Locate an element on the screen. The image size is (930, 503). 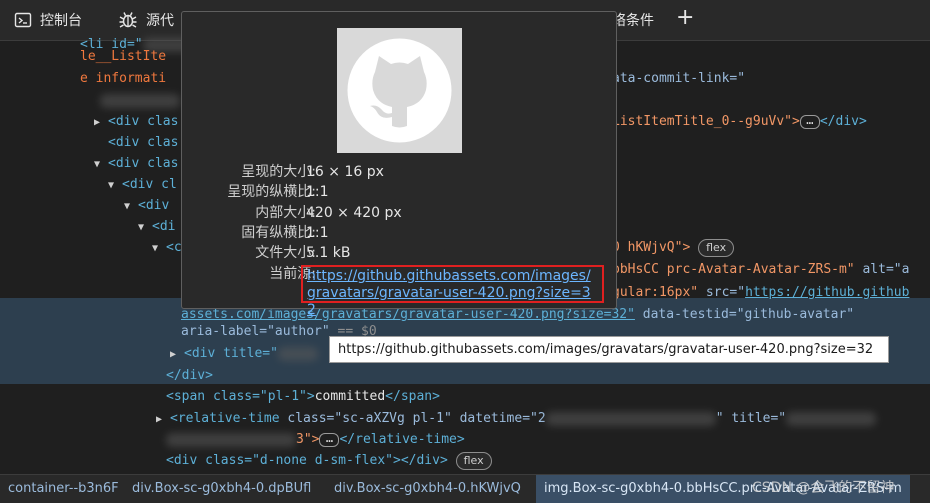
tree-line: gular:16px" src="https://github.github is located at coordinates (760, 292).